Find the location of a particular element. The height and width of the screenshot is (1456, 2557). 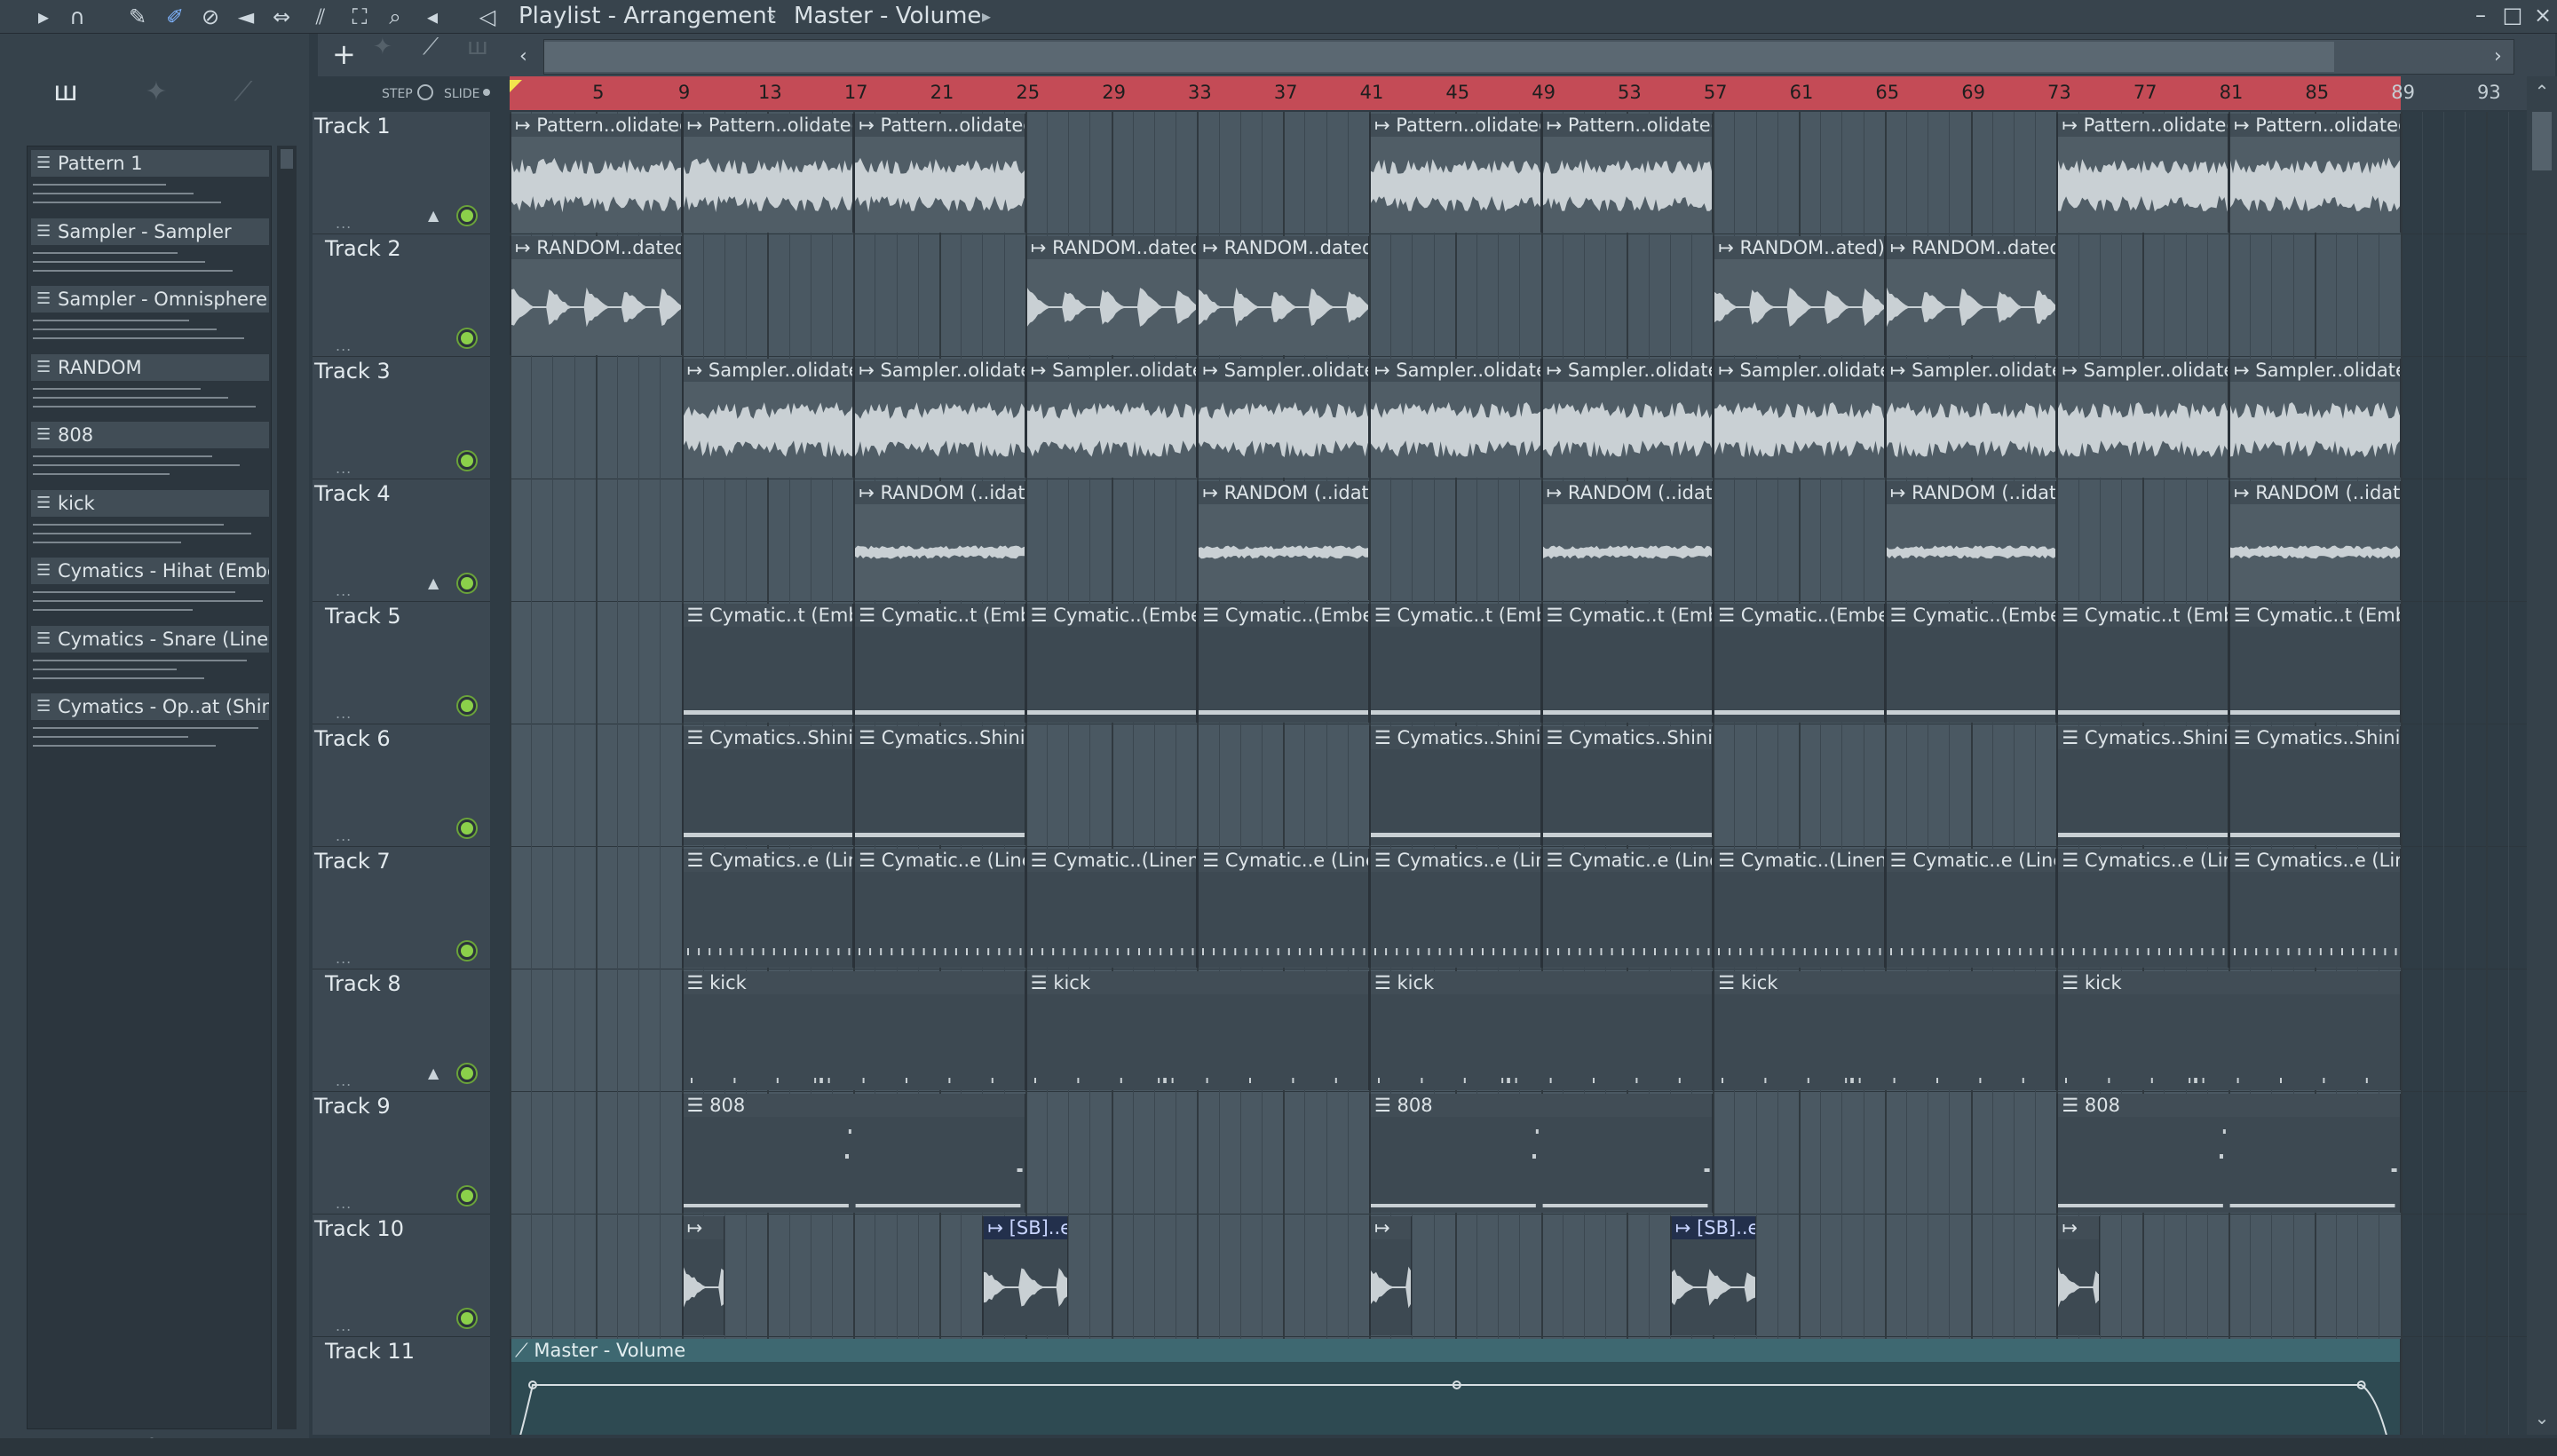

playlist-clip: ☰ Cymatic..e (Linen) is located at coordinates (1283, 908).